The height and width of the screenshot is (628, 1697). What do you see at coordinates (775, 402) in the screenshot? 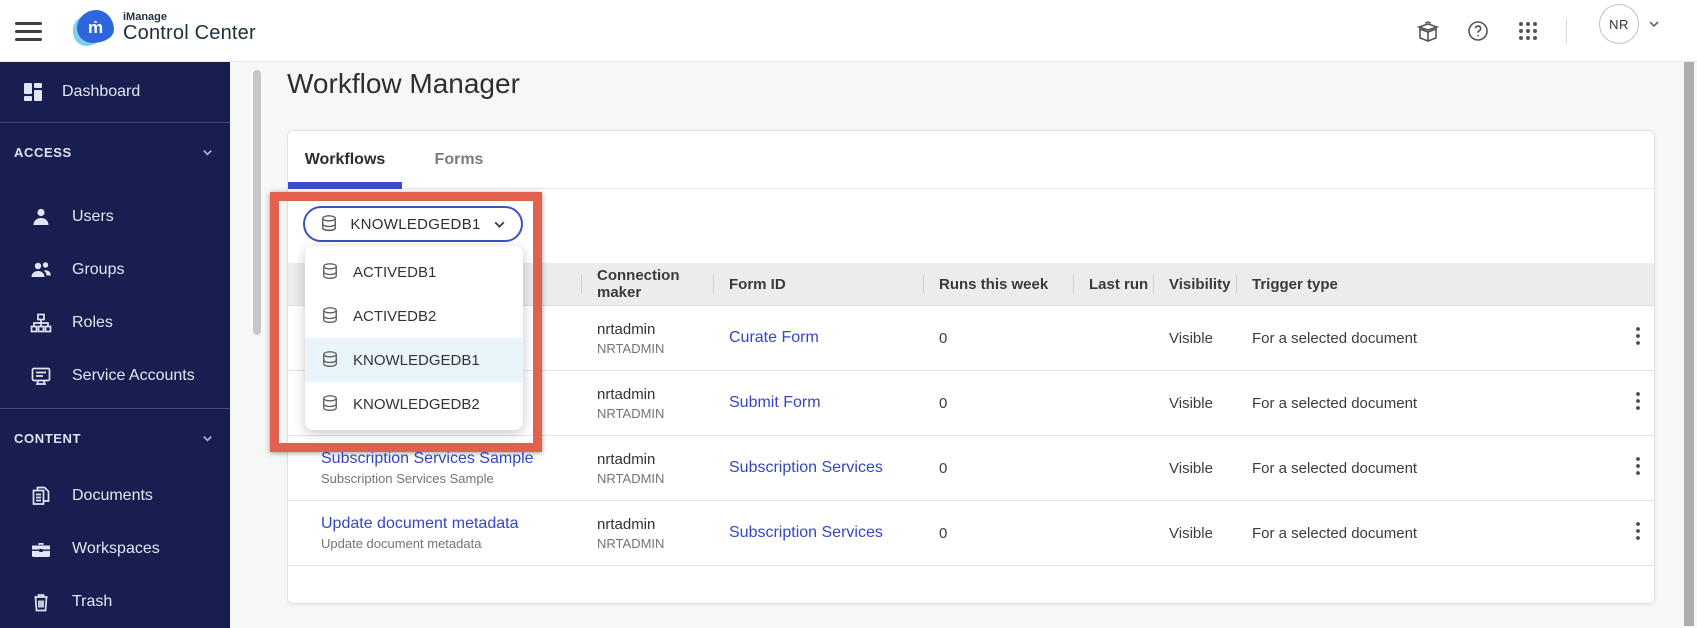
I see `form-id-link: Submit Form` at bounding box center [775, 402].